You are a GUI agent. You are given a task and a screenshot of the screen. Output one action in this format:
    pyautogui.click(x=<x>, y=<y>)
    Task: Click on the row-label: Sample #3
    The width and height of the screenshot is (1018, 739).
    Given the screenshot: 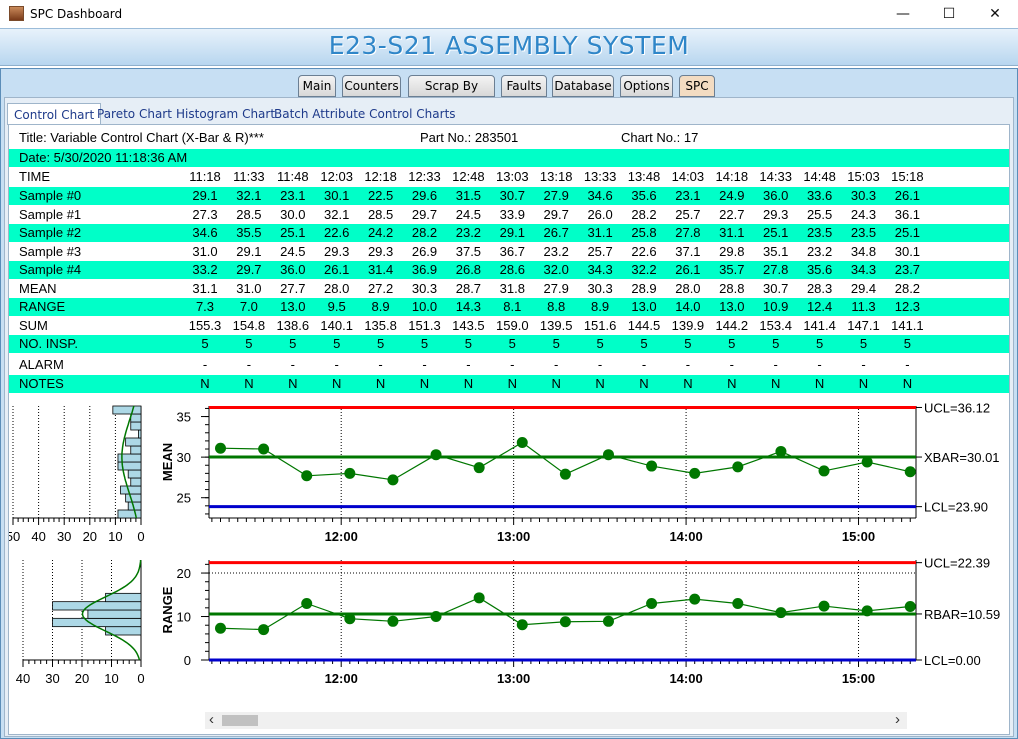 What is the action you would take?
    pyautogui.click(x=50, y=251)
    